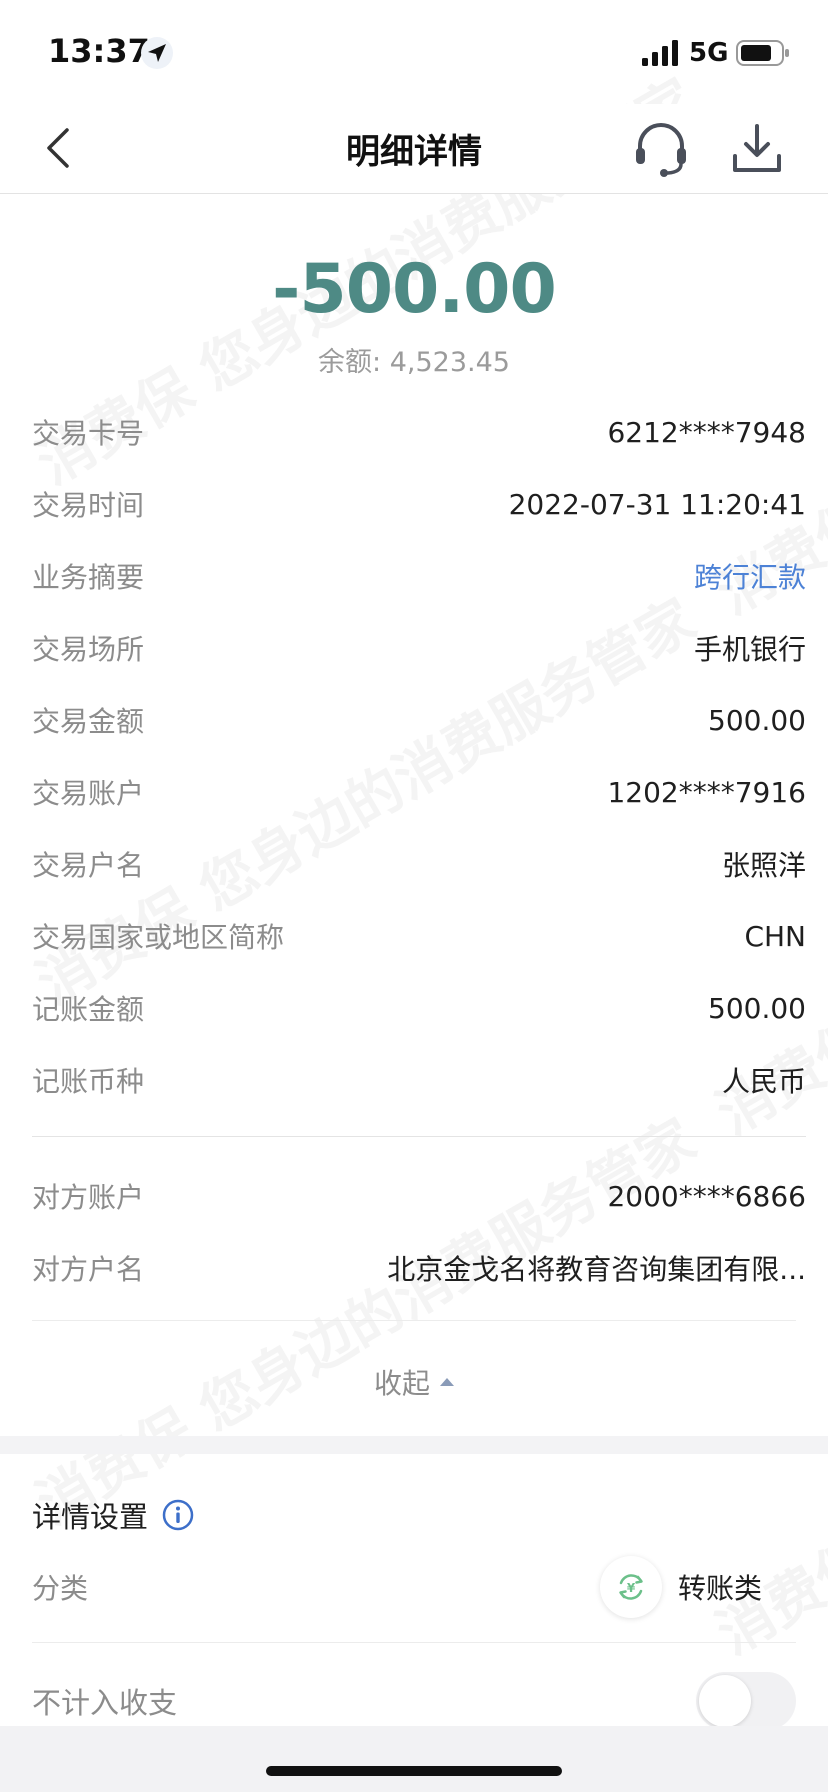  Describe the element at coordinates (762, 53) in the screenshot. I see `battery-icon` at that location.